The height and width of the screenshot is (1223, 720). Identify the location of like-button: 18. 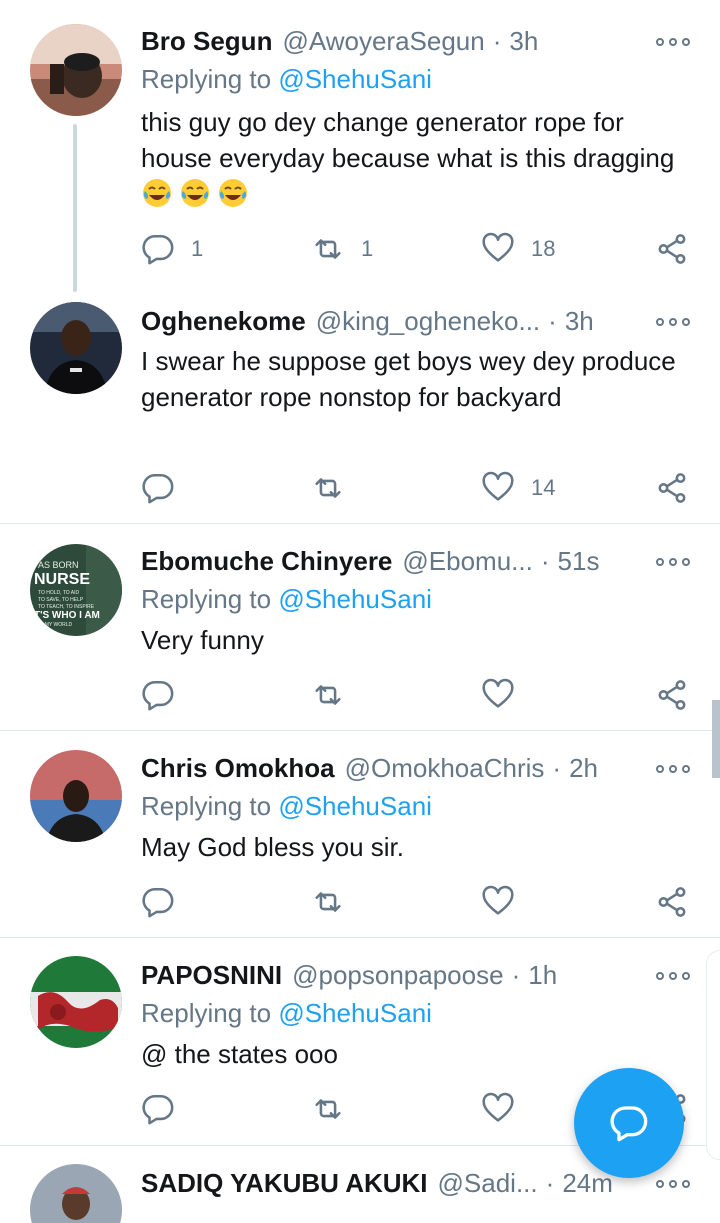
(518, 249).